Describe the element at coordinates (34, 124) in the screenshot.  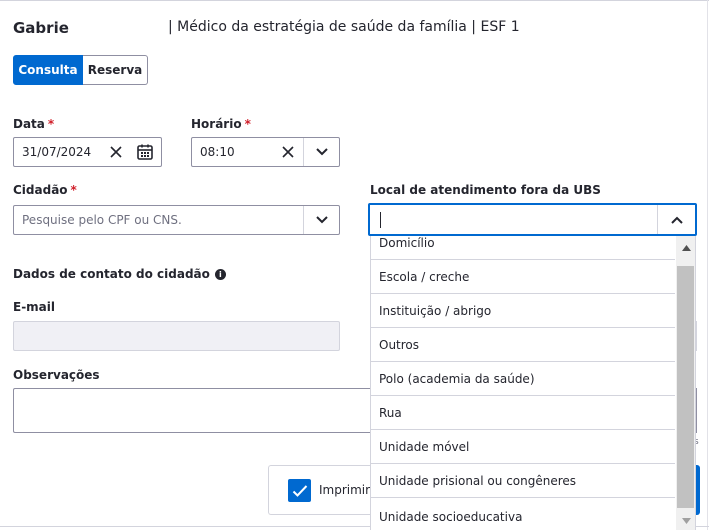
I see `date-label: Data *` at that location.